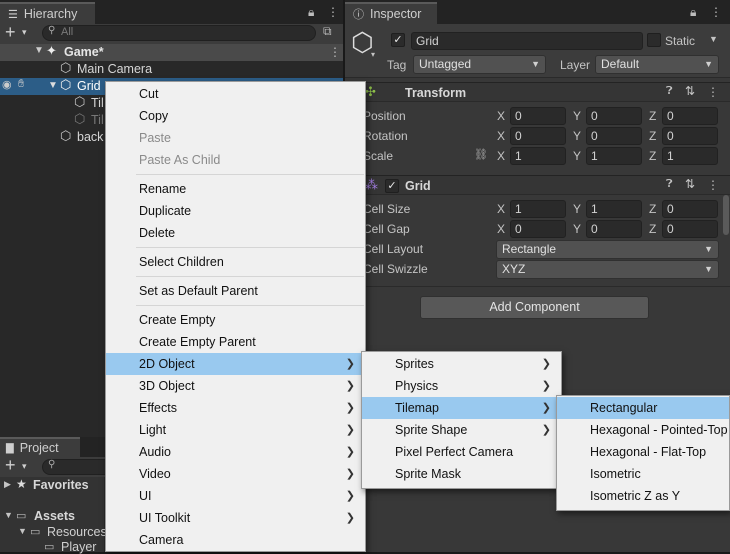 The height and width of the screenshot is (554, 730). What do you see at coordinates (179, 33) in the screenshot?
I see `search-input: ⚲ All` at bounding box center [179, 33].